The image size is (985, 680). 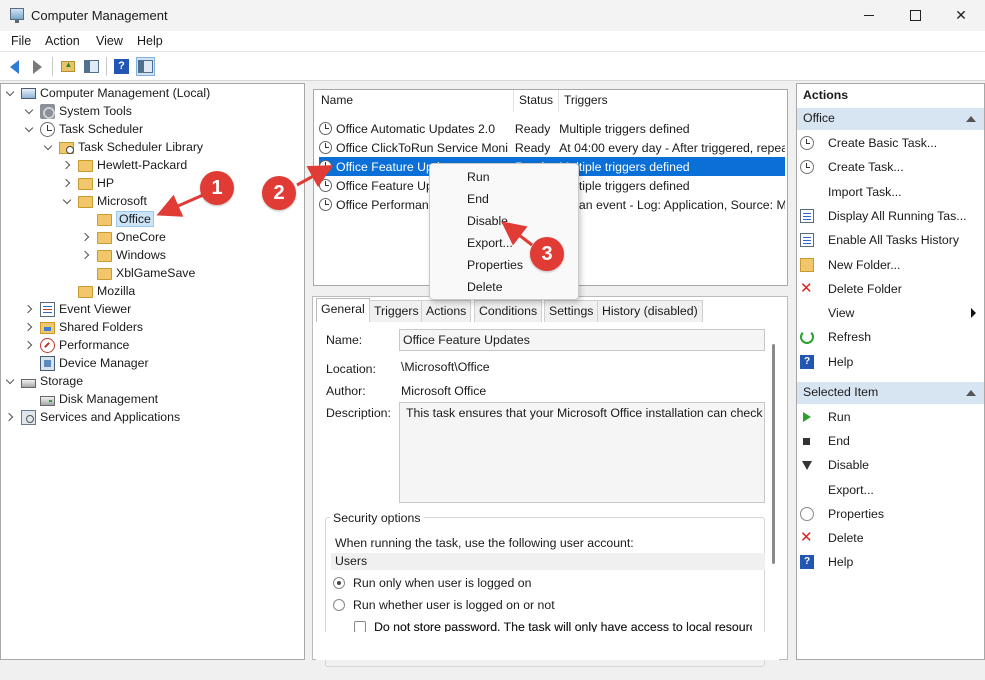 What do you see at coordinates (123, 147) in the screenshot?
I see `tree-item: Task Scheduler Library` at bounding box center [123, 147].